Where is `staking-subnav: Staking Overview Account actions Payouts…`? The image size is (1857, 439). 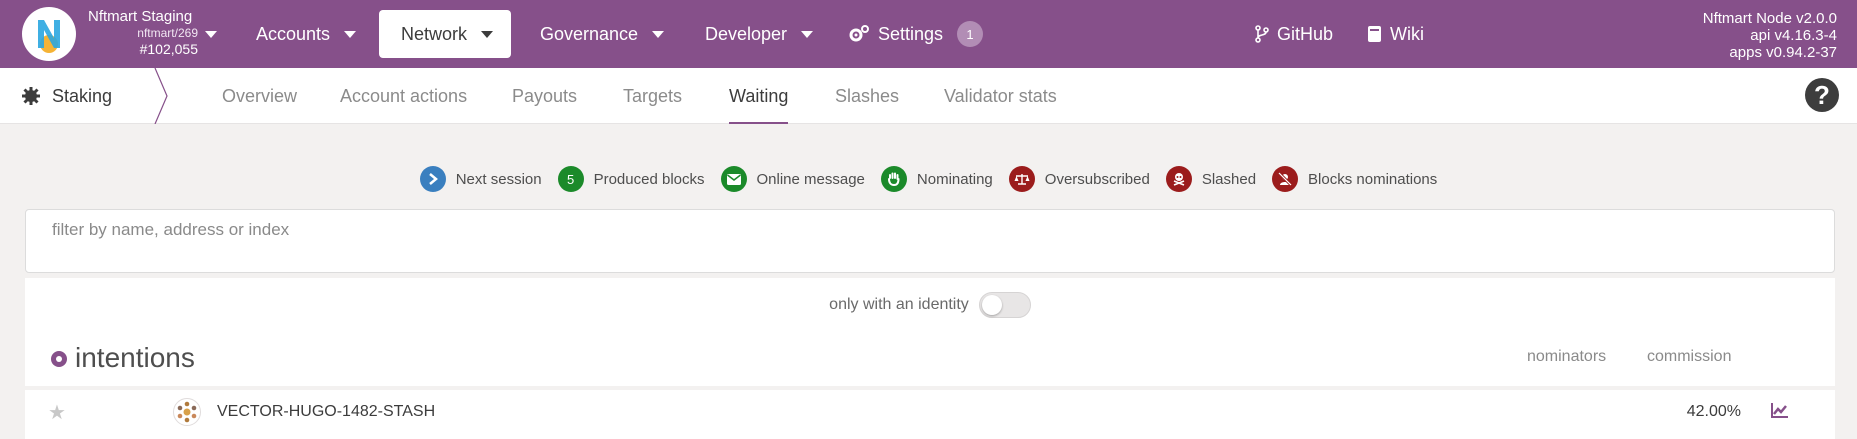 staking-subnav: Staking Overview Account actions Payouts… is located at coordinates (928, 96).